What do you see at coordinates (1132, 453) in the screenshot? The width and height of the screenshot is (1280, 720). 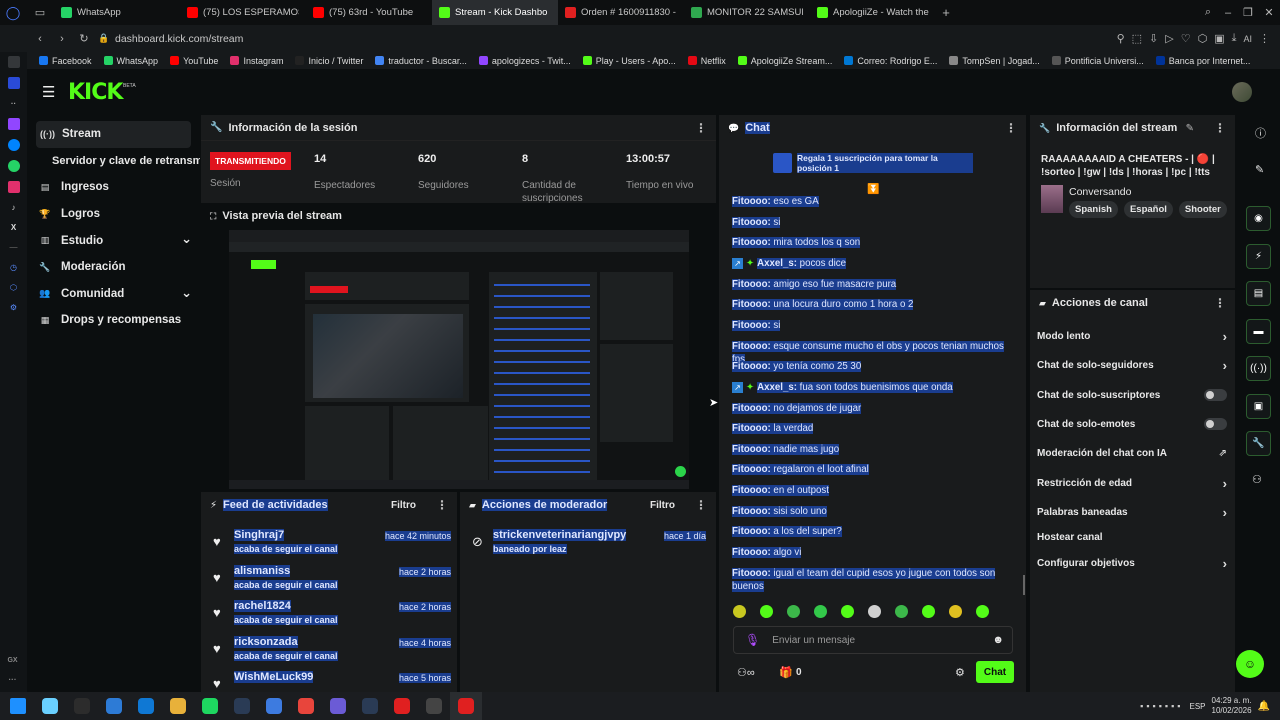 I see `channel-action-4: Moderación del chat con IA ⇗` at bounding box center [1132, 453].